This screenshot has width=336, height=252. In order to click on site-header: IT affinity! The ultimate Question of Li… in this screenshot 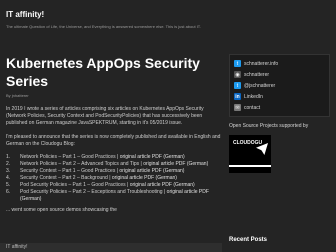, I will do `click(168, 19)`.